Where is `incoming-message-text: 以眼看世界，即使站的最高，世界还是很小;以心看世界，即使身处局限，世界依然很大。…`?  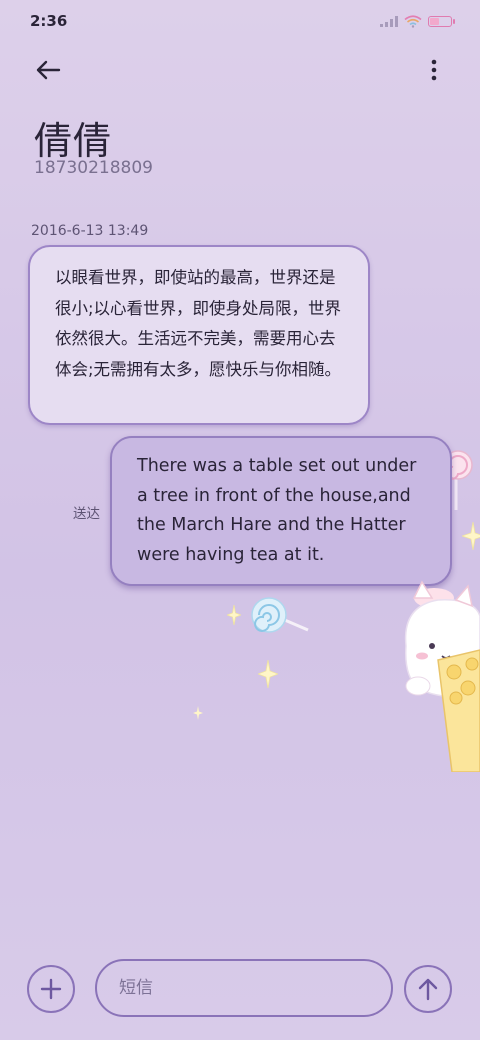
incoming-message-text: 以眼看世界，即使站的最高，世界还是很小;以心看世界，即使身处局限，世界依然很大。… is located at coordinates (198, 323).